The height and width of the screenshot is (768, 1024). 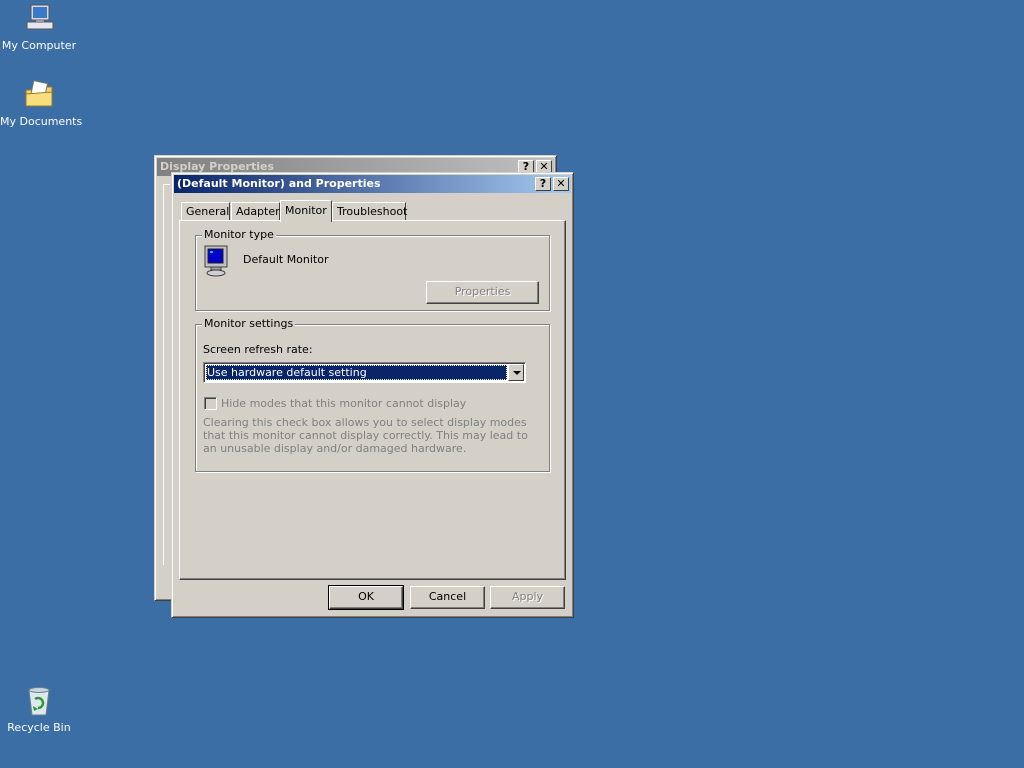 What do you see at coordinates (249, 323) in the screenshot?
I see `monitor-settings-group-title: Monitor settings` at bounding box center [249, 323].